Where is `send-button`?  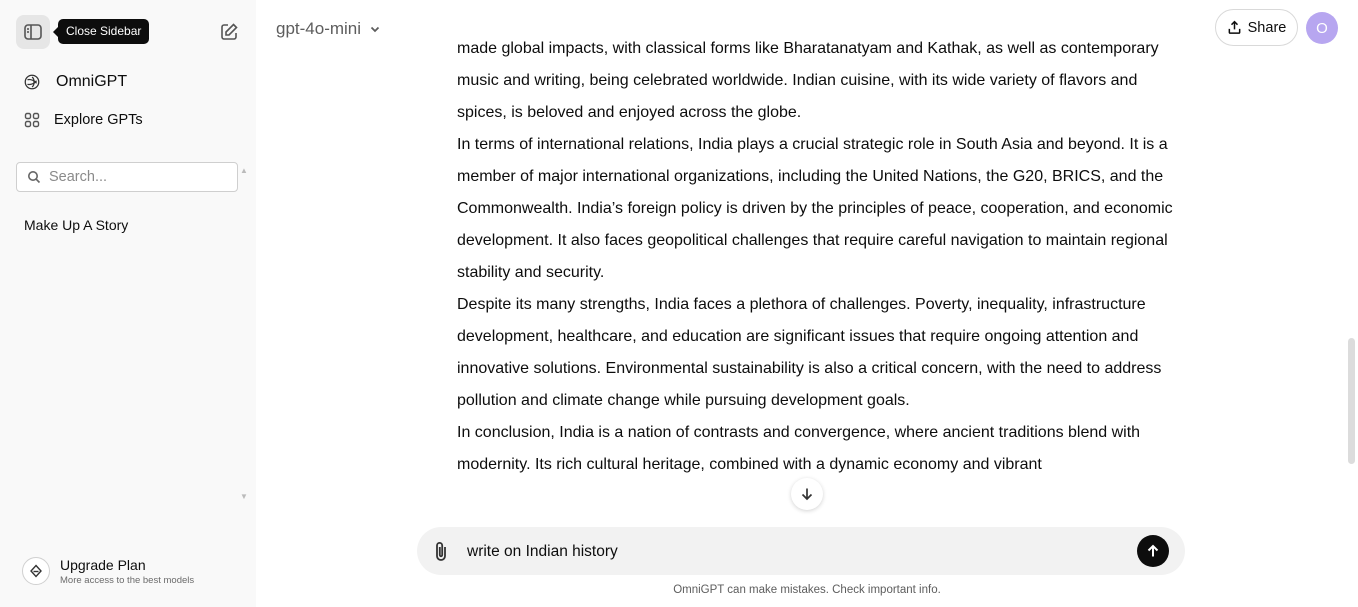 send-button is located at coordinates (1153, 551).